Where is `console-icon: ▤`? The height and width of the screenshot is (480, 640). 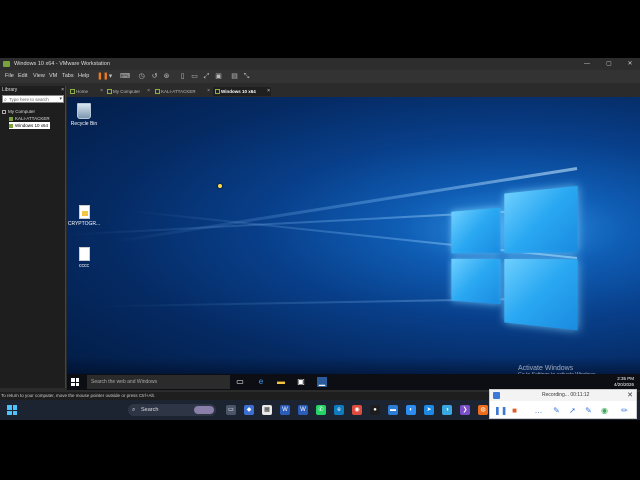
console-icon: ▤ is located at coordinates (234, 76).